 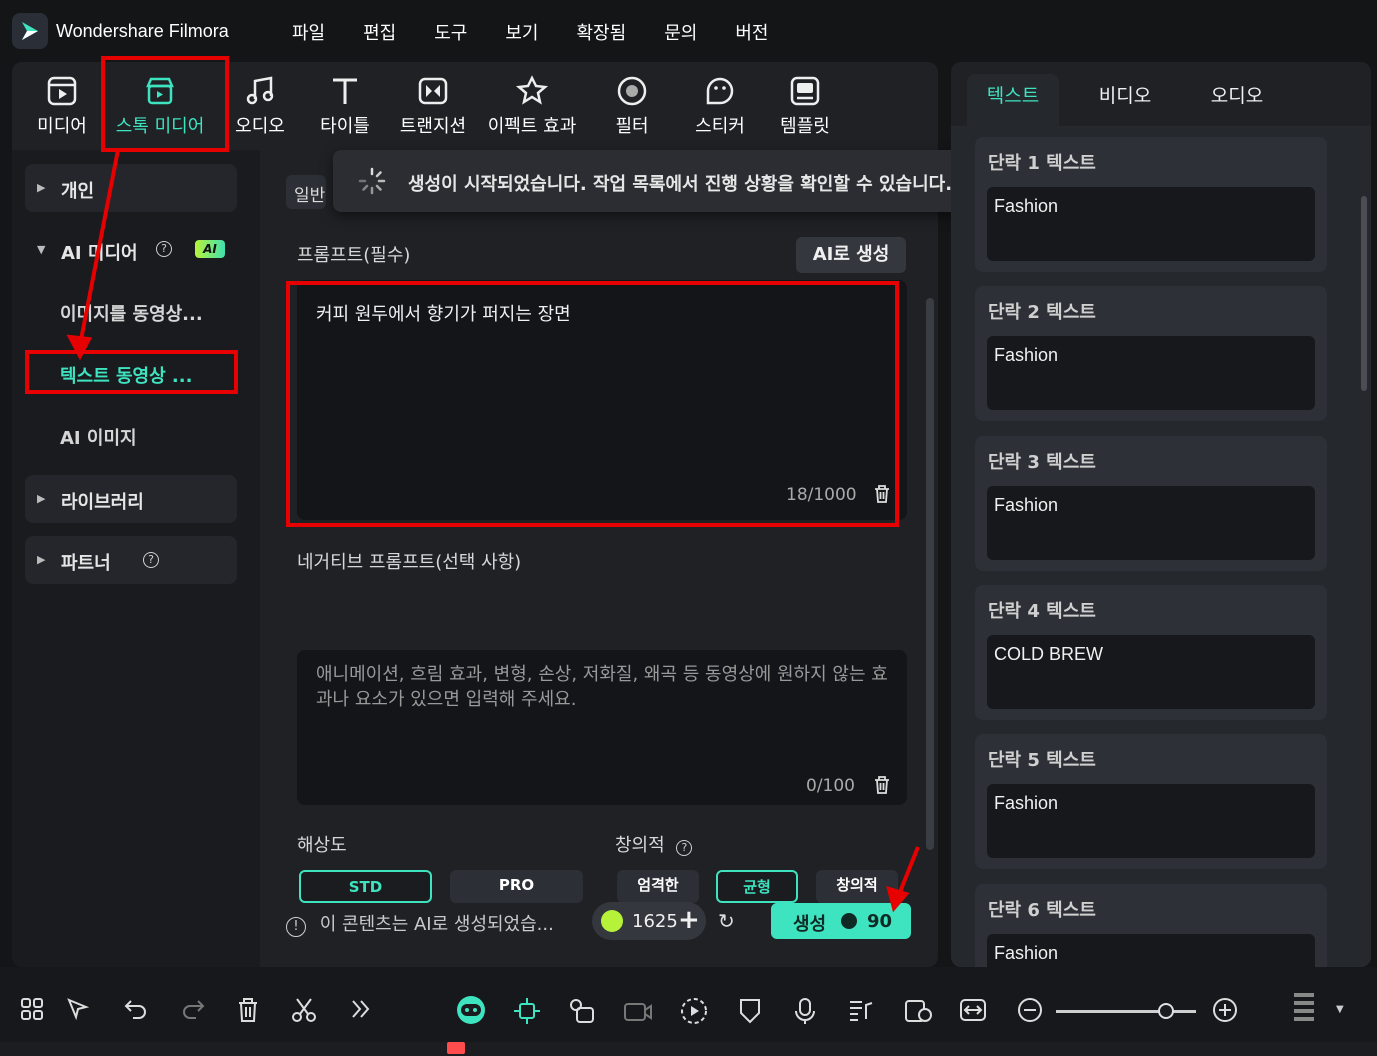 I want to click on menu-edit: 편집, so click(x=379, y=32).